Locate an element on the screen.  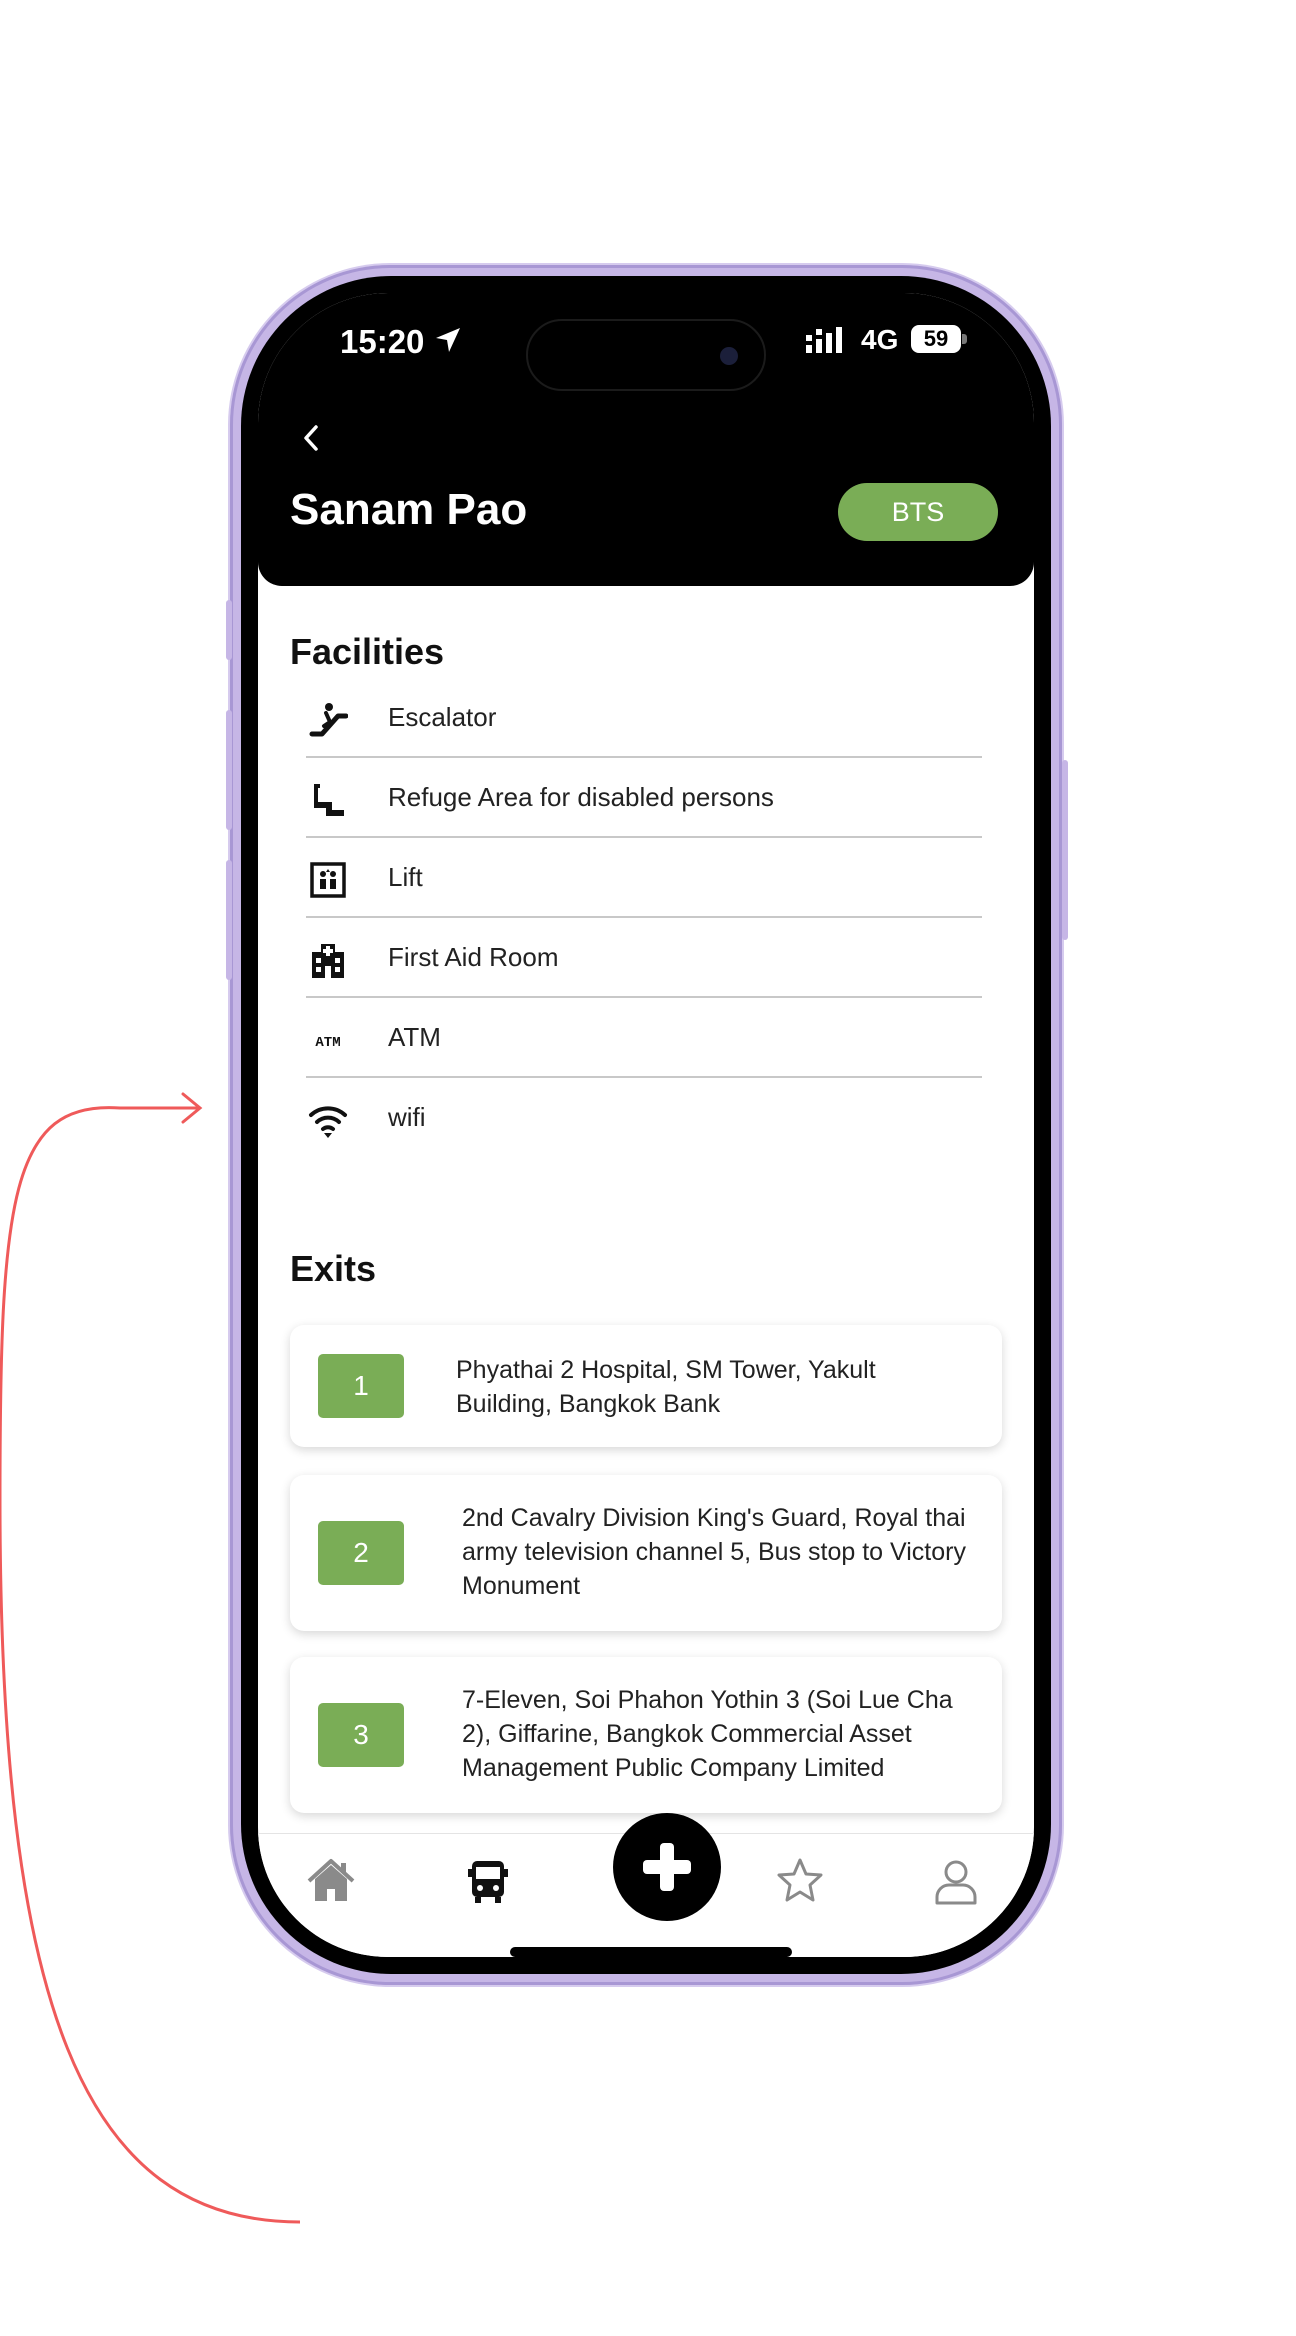
profile-icon is located at coordinates (956, 1881).